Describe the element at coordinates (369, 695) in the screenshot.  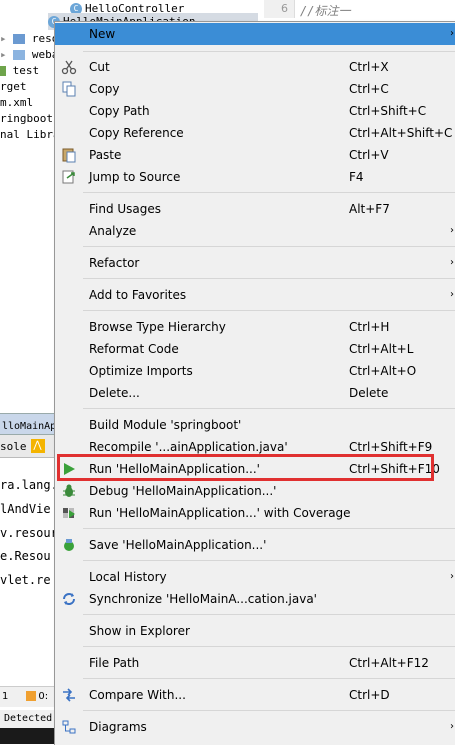
I see `menu-item-shortcut: Ctrl+D` at that location.